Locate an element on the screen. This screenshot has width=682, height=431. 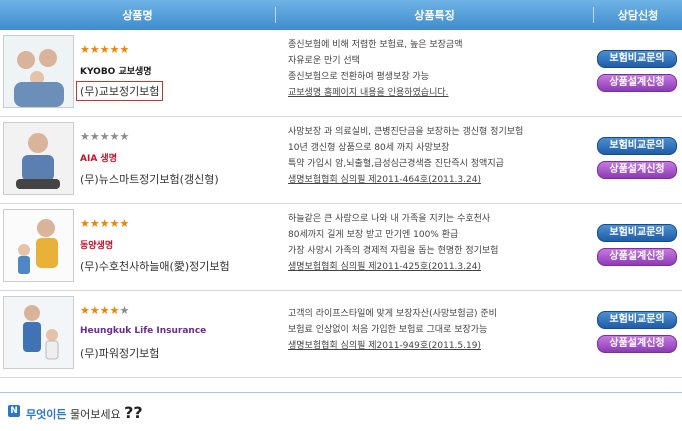
source-note-link: 교보생명 홈페이지 내용을 인용하였습니다. is located at coordinates (375, 93).